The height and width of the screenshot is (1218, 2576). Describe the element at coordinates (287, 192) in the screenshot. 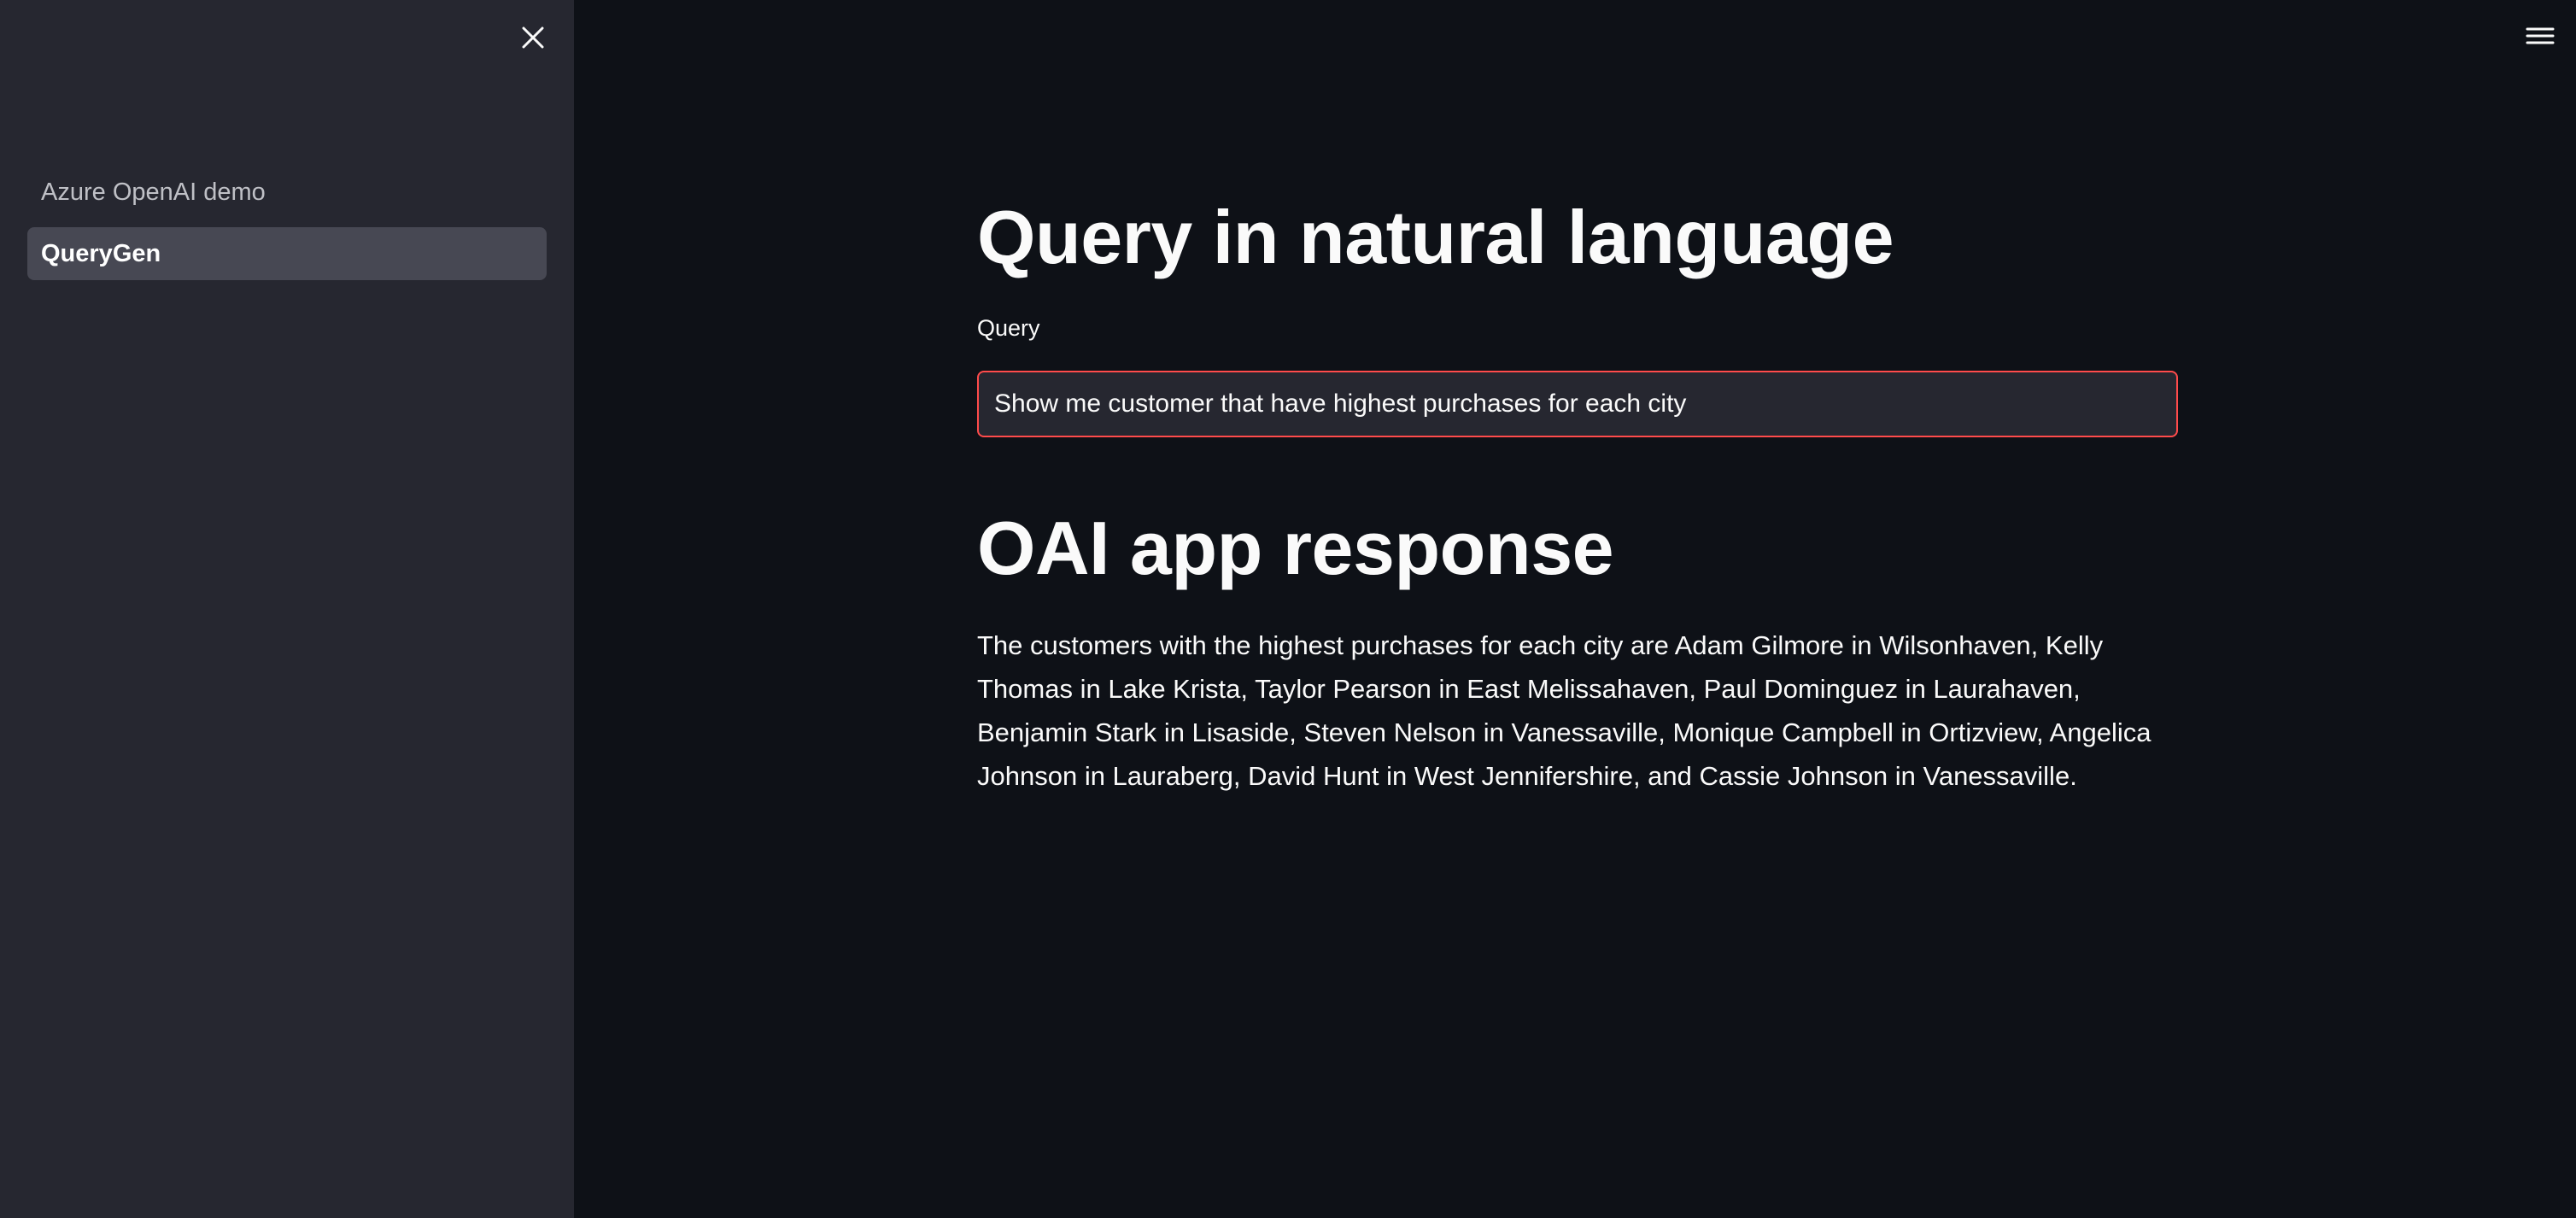

I see `sidebar-item-azure-openai-demo: Azure OpenAI demo` at that location.